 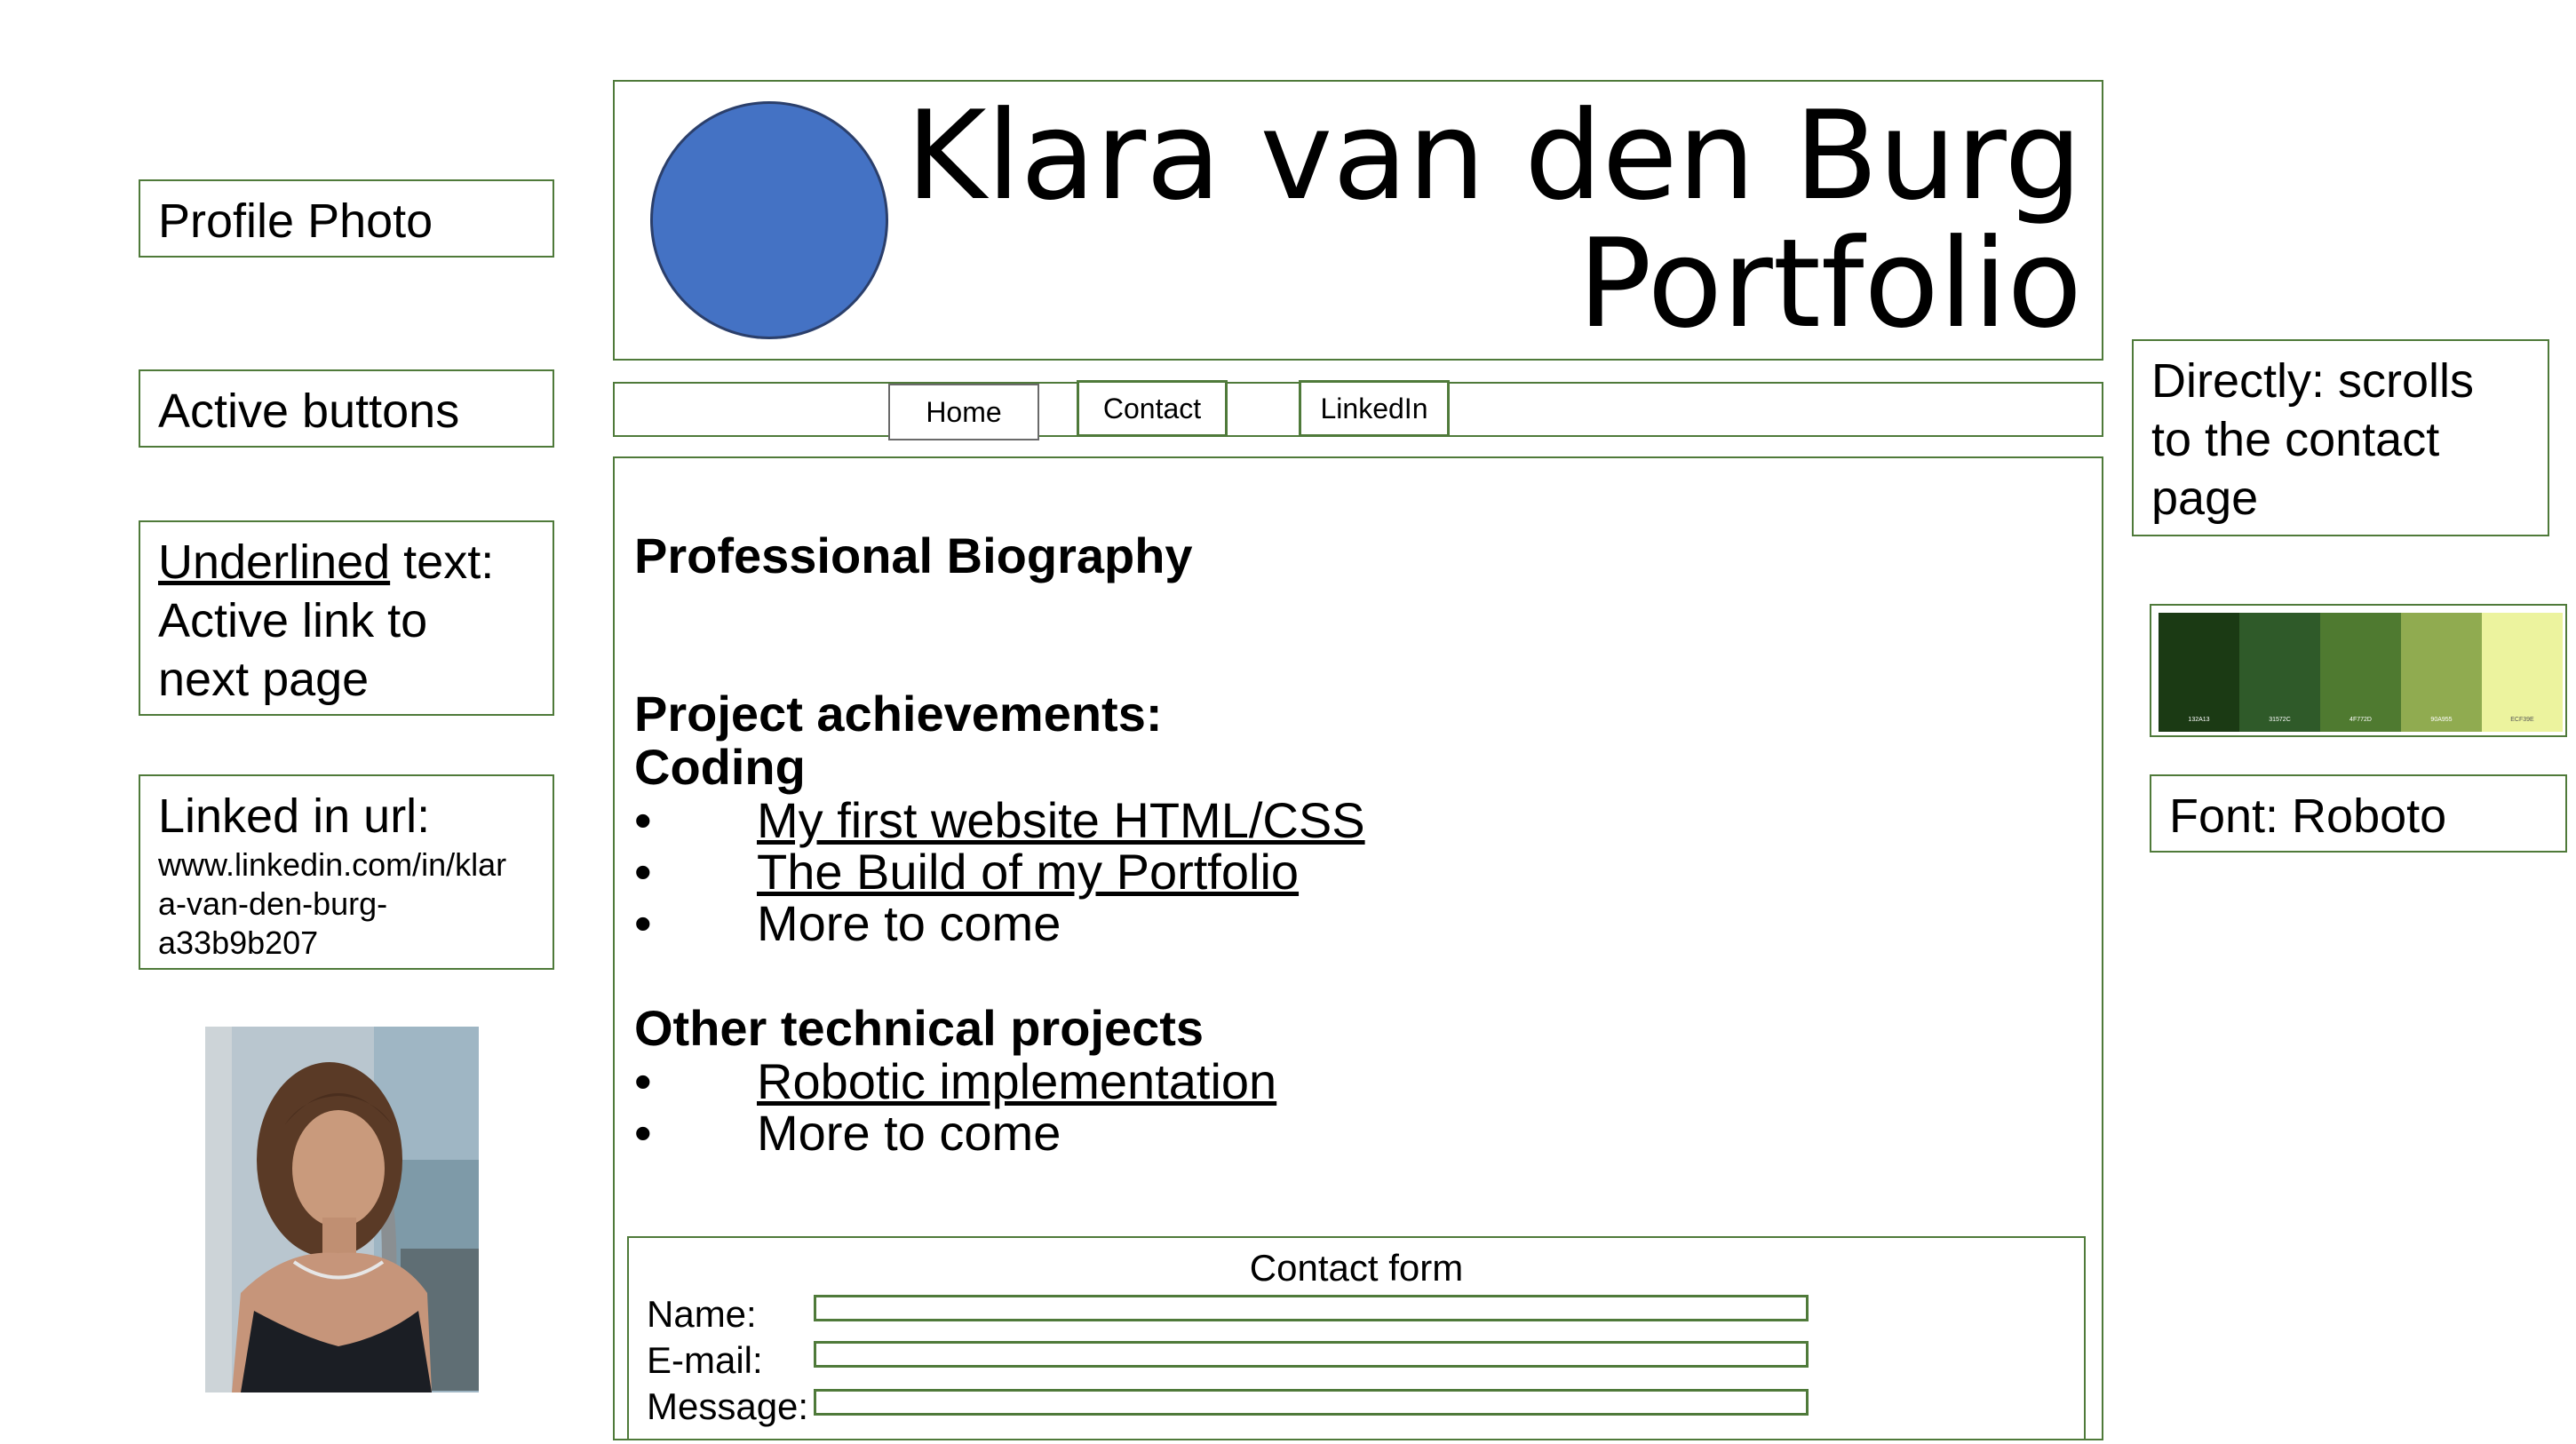 I want to click on note-active-buttons: Active buttons, so click(x=346, y=408).